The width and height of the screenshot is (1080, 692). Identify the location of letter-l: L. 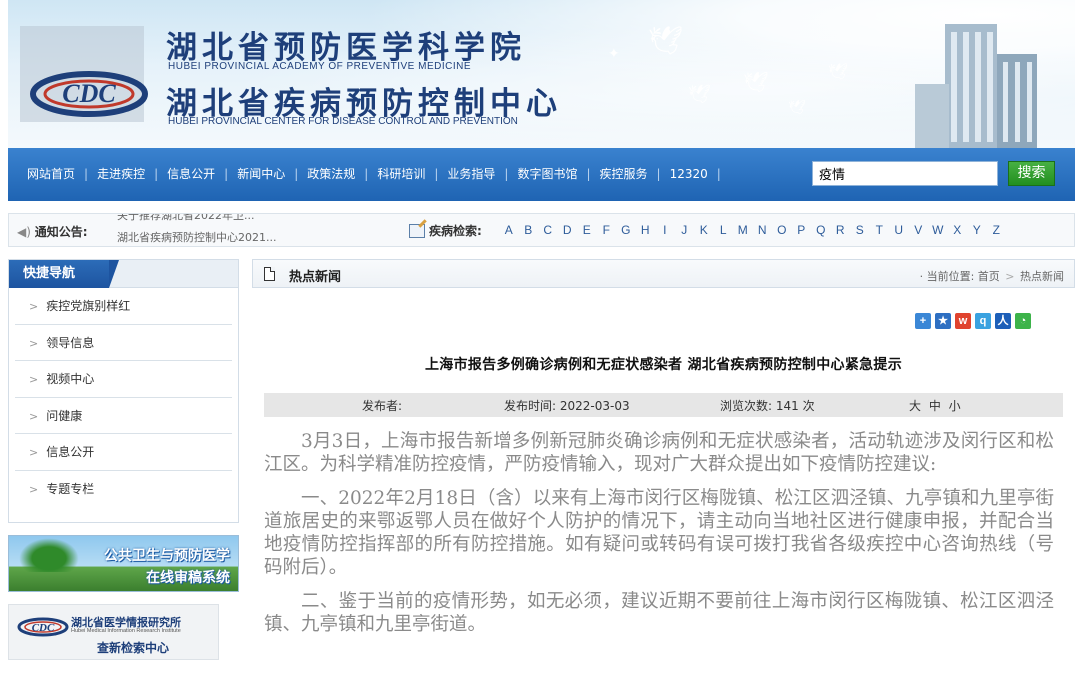
(724, 230).